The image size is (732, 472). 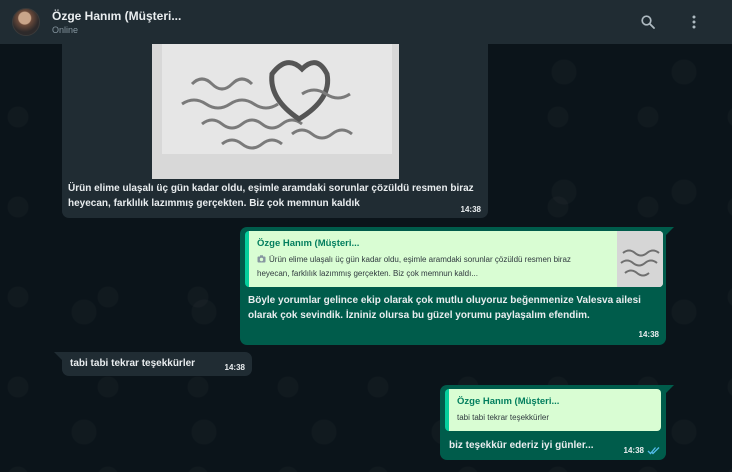 I want to click on more-vertical-icon, so click(x=694, y=22).